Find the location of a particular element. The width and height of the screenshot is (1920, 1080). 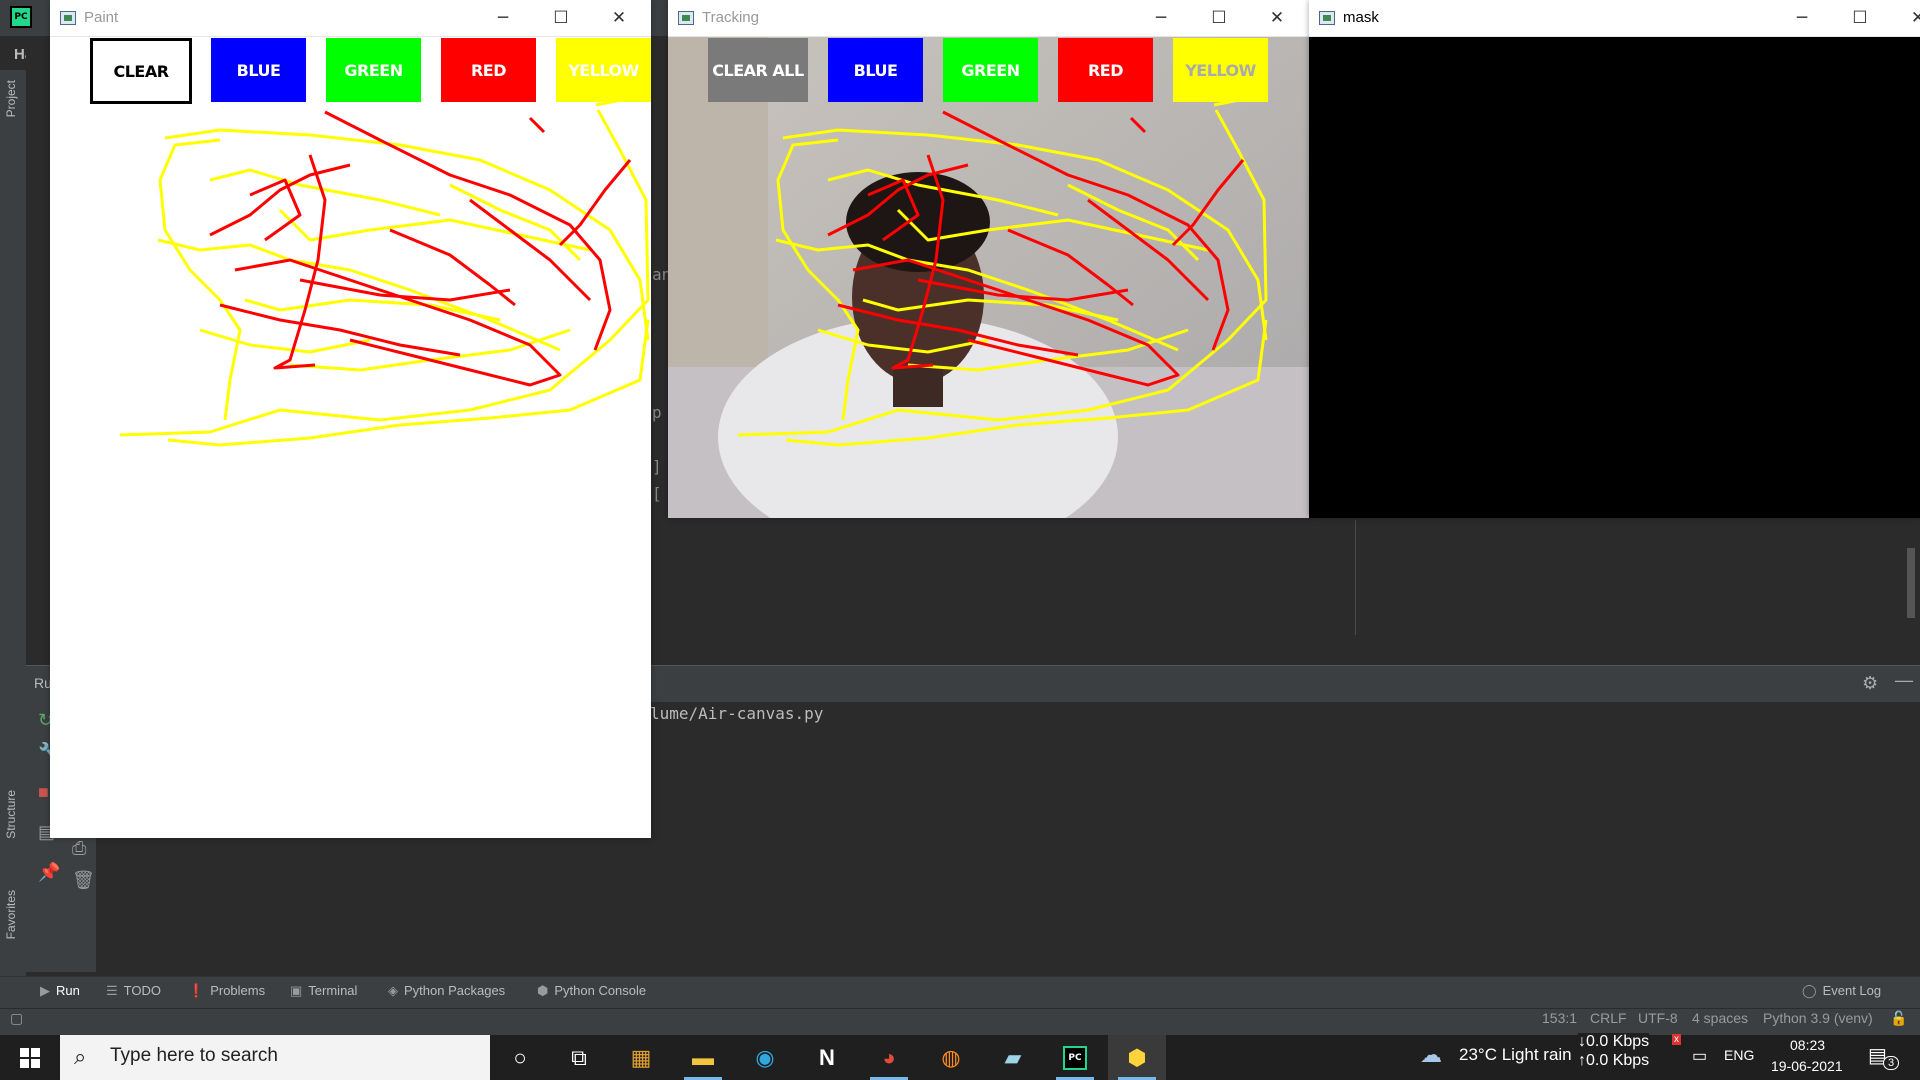

event-log-button: ◯ Event Log is located at coordinates (1841, 991).